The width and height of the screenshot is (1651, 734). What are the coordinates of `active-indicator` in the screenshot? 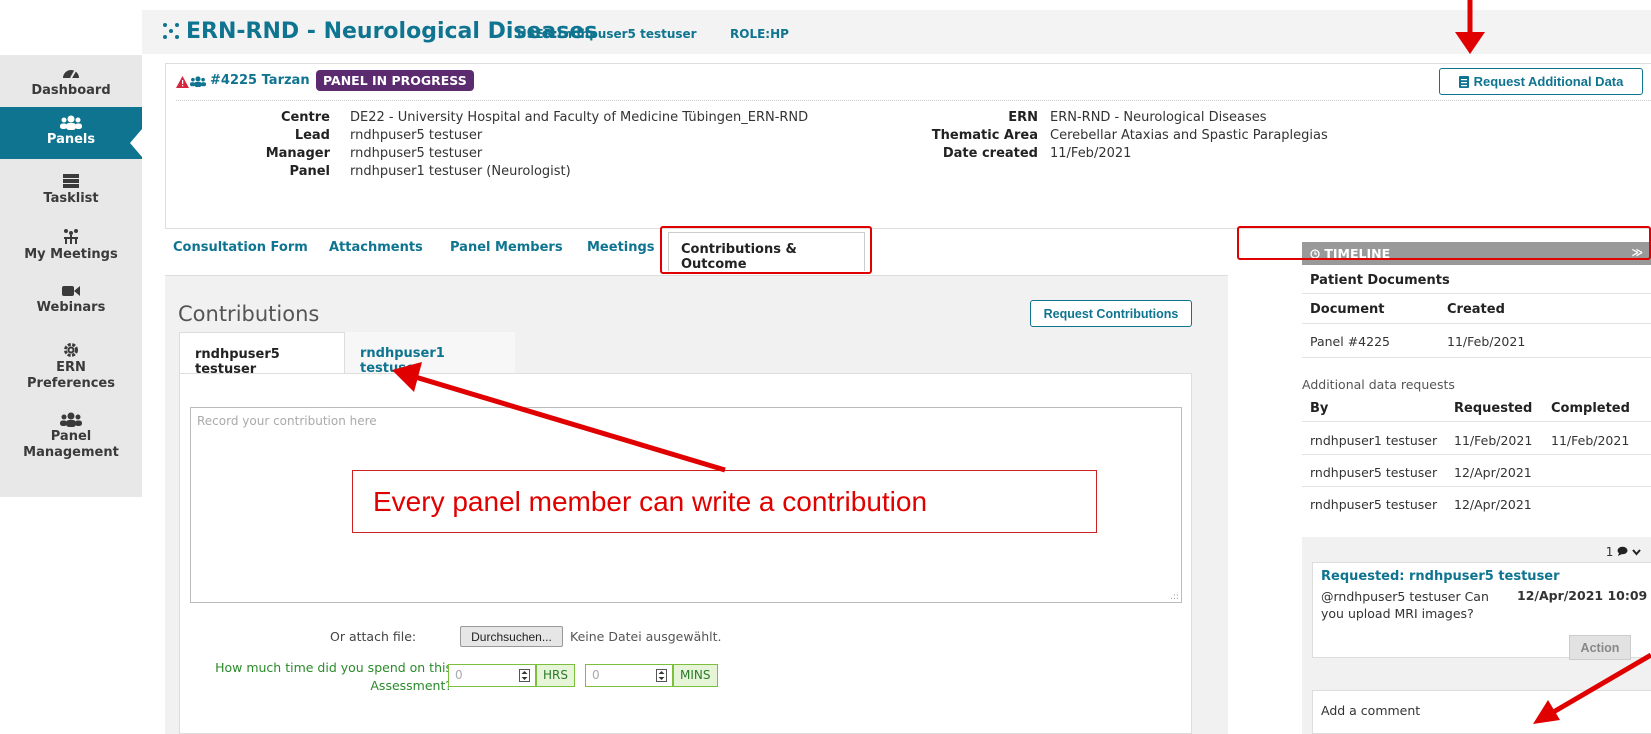 It's located at (136, 143).